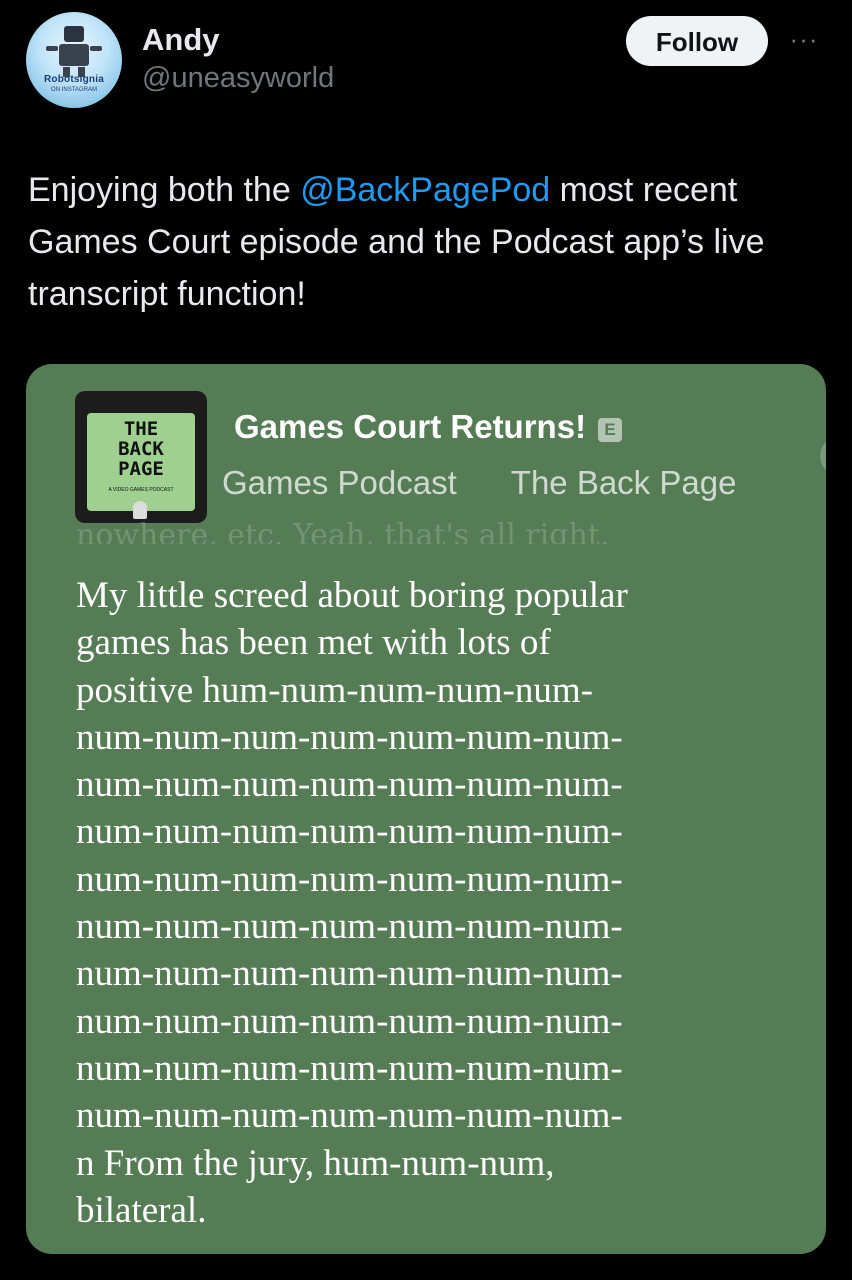  Describe the element at coordinates (697, 41) in the screenshot. I see `follow-button: Follow` at that location.